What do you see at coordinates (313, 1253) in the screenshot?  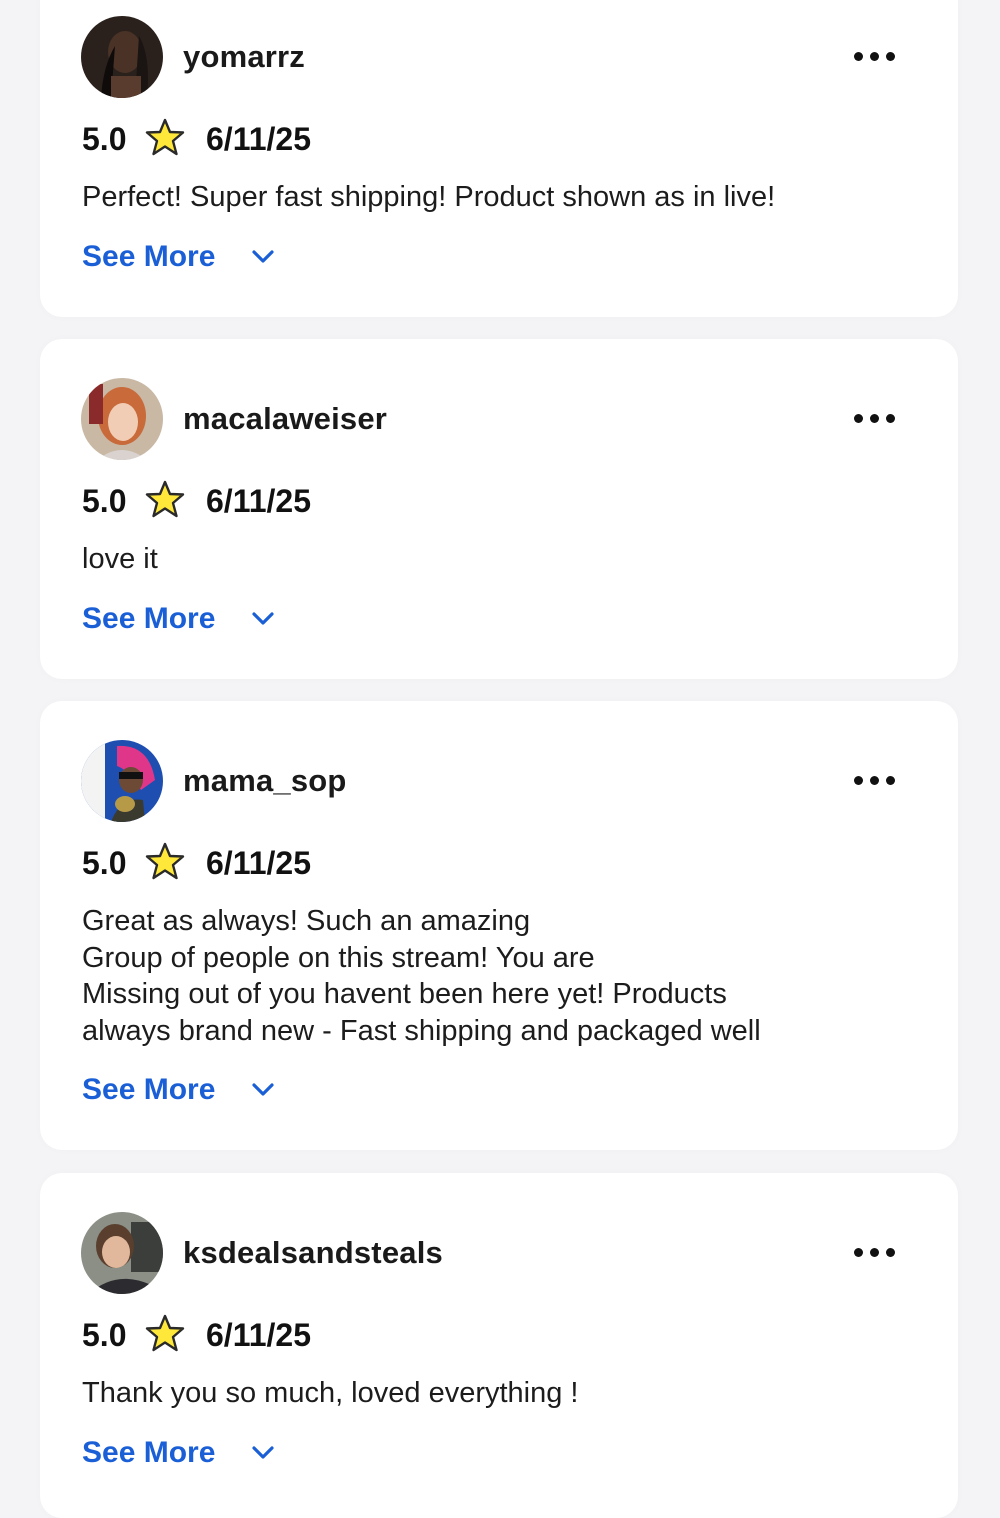 I see `username: ksdealsandsteals` at bounding box center [313, 1253].